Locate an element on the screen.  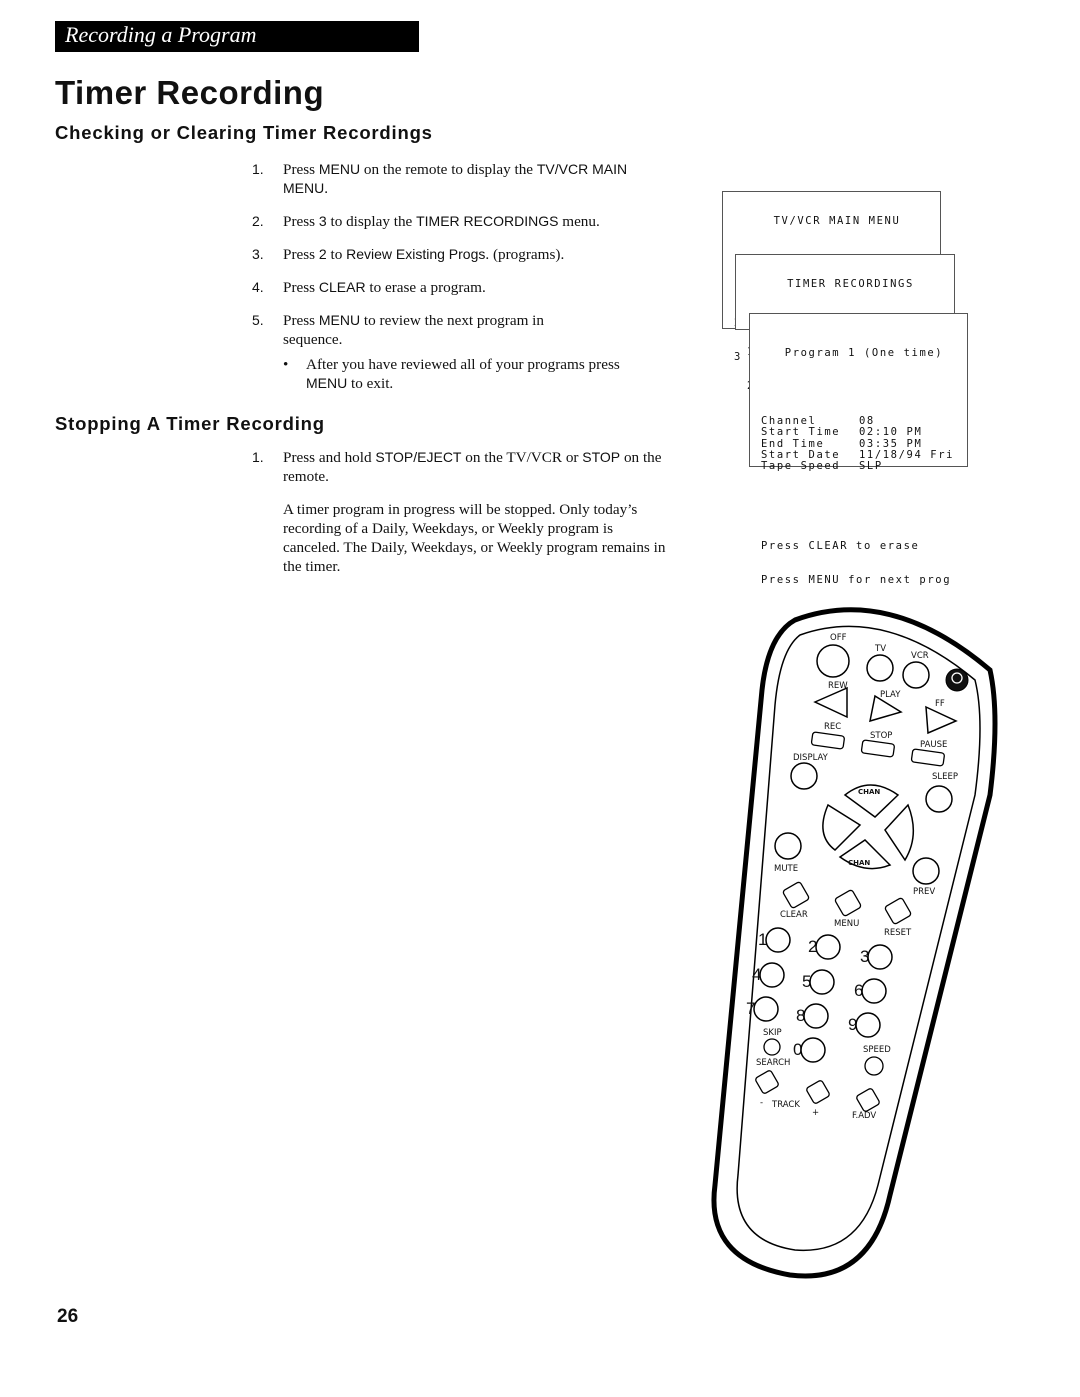
key-review-existing: Review Existing Progs is located at coordinates (416, 254).